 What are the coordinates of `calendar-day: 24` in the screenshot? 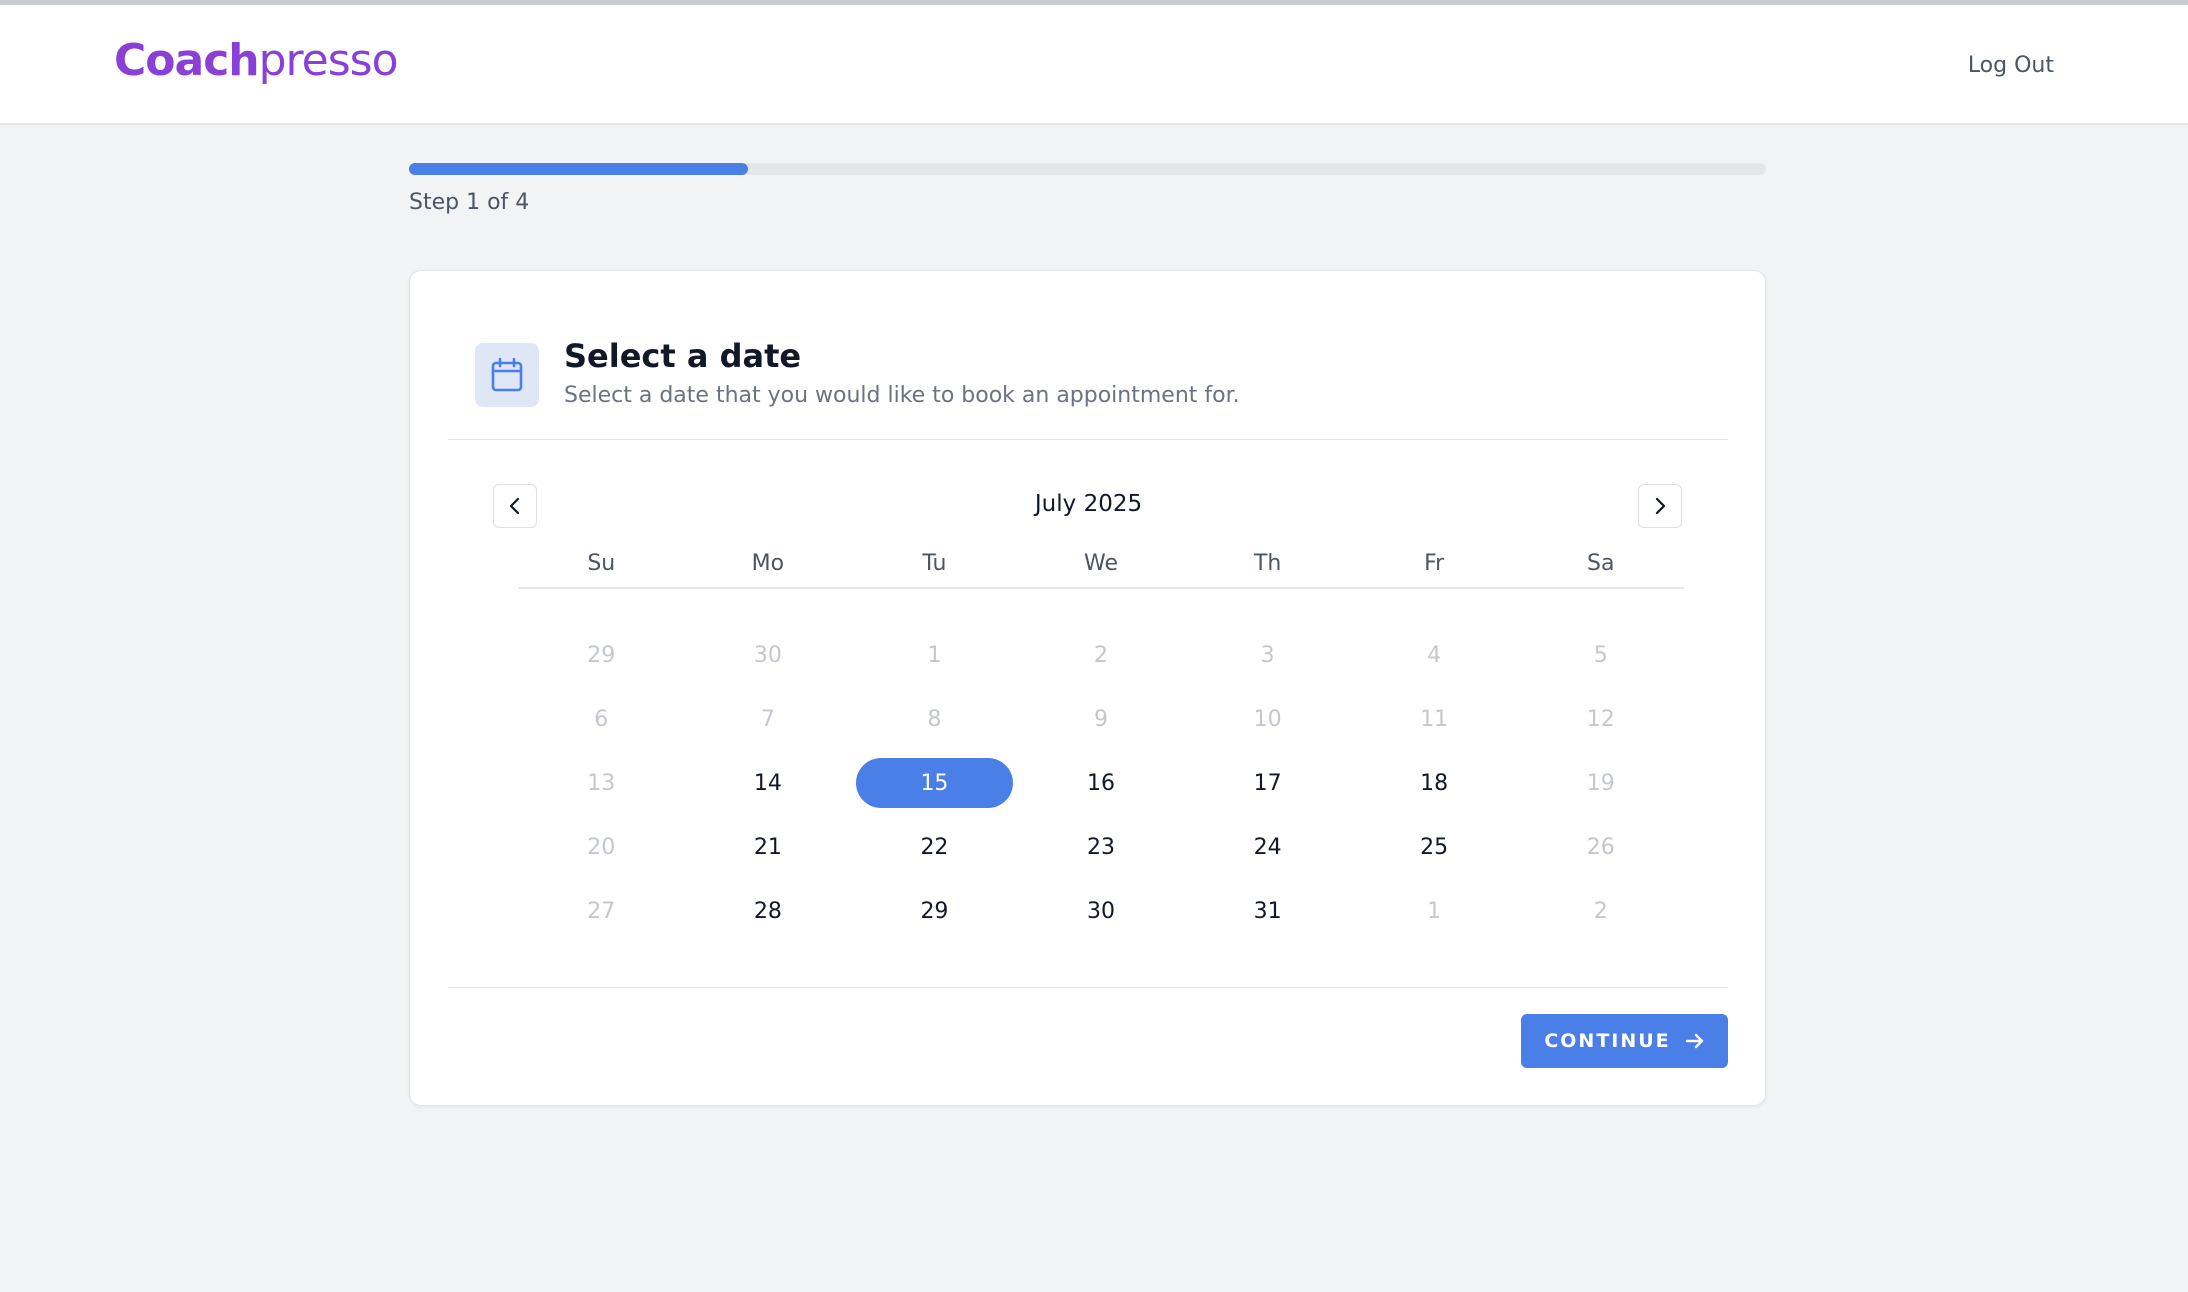 It's located at (1267, 847).